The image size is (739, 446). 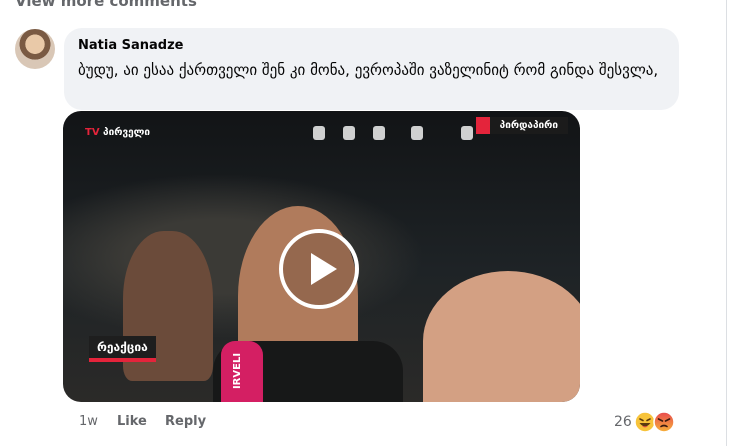 I want to click on comment-author: Natia Sanadze, so click(x=130, y=45).